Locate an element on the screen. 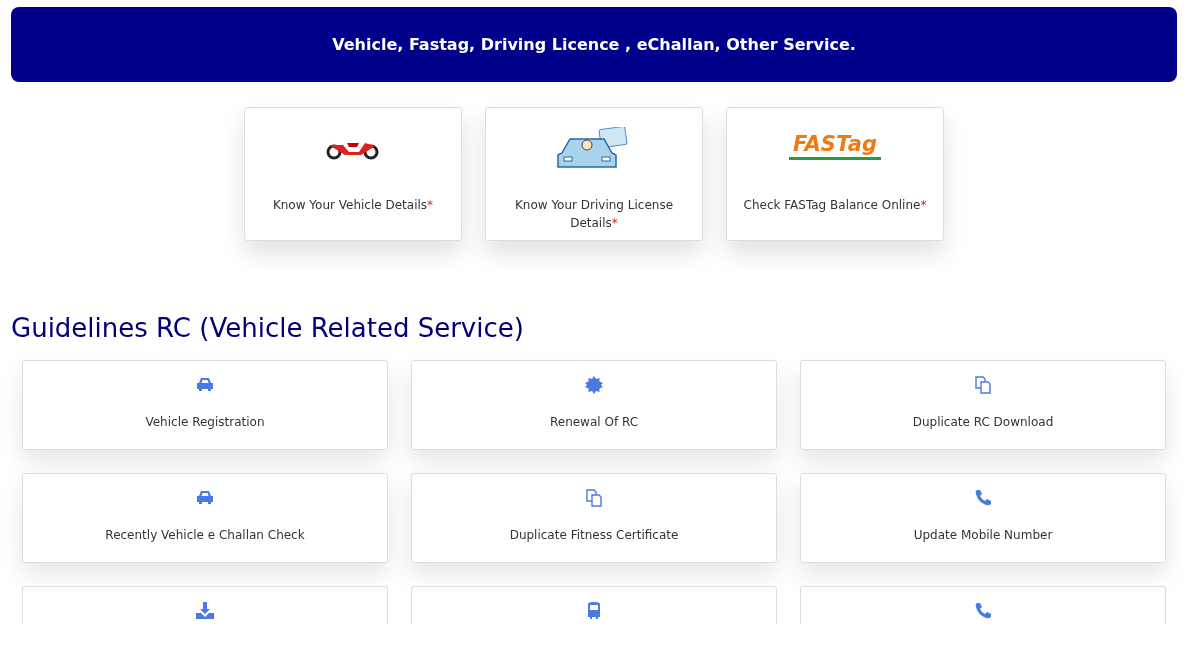 This screenshot has height=647, width=1194. card-label: Know Your Driving License Details* is located at coordinates (594, 214).